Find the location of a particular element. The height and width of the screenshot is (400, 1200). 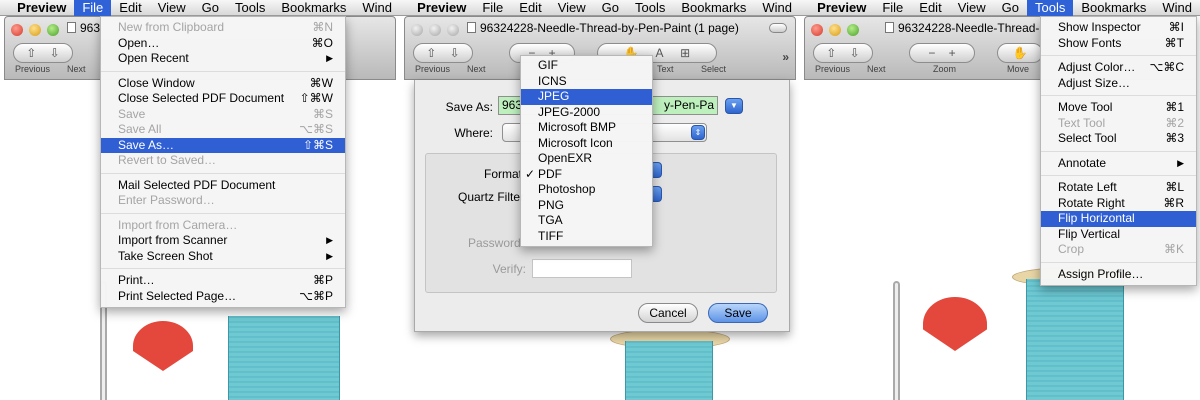

file-menu-item-print: Print… ⌘P is located at coordinates (223, 281).